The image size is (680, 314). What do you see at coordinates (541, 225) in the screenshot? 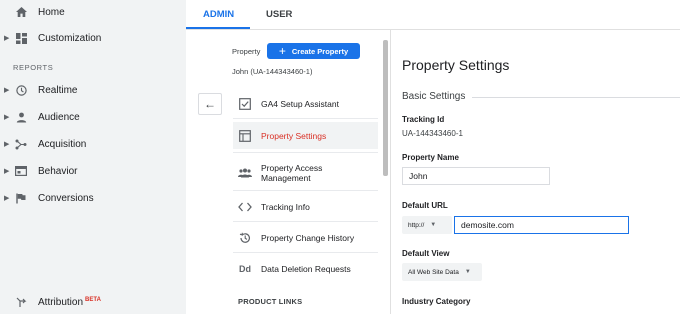
I see `default-url-input: demosite.com` at bounding box center [541, 225].